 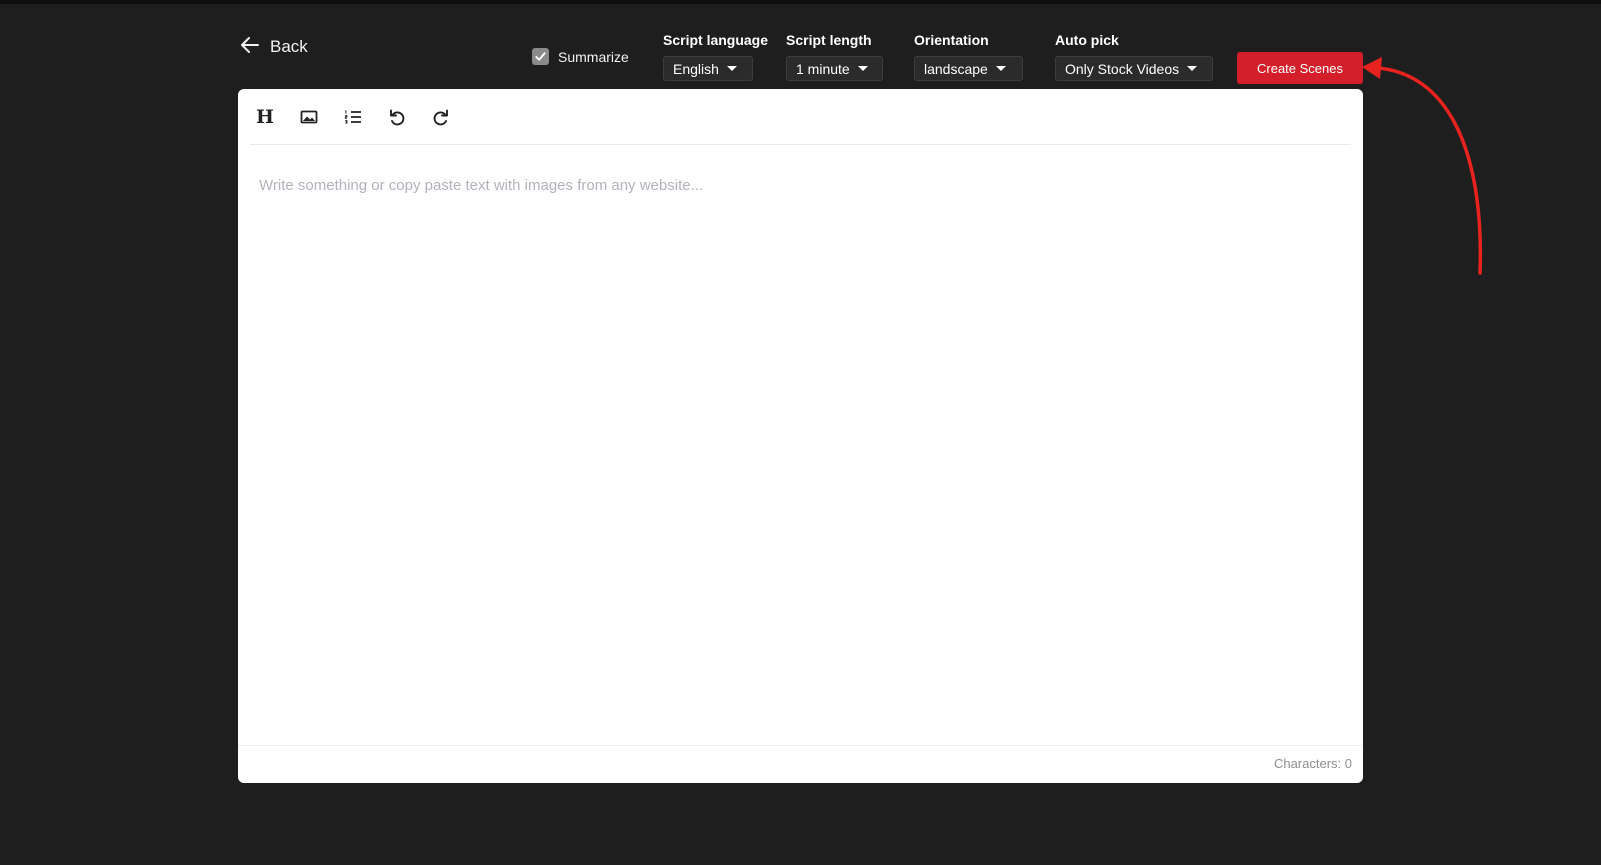 What do you see at coordinates (593, 56) in the screenshot?
I see `summarize-label: Summarize` at bounding box center [593, 56].